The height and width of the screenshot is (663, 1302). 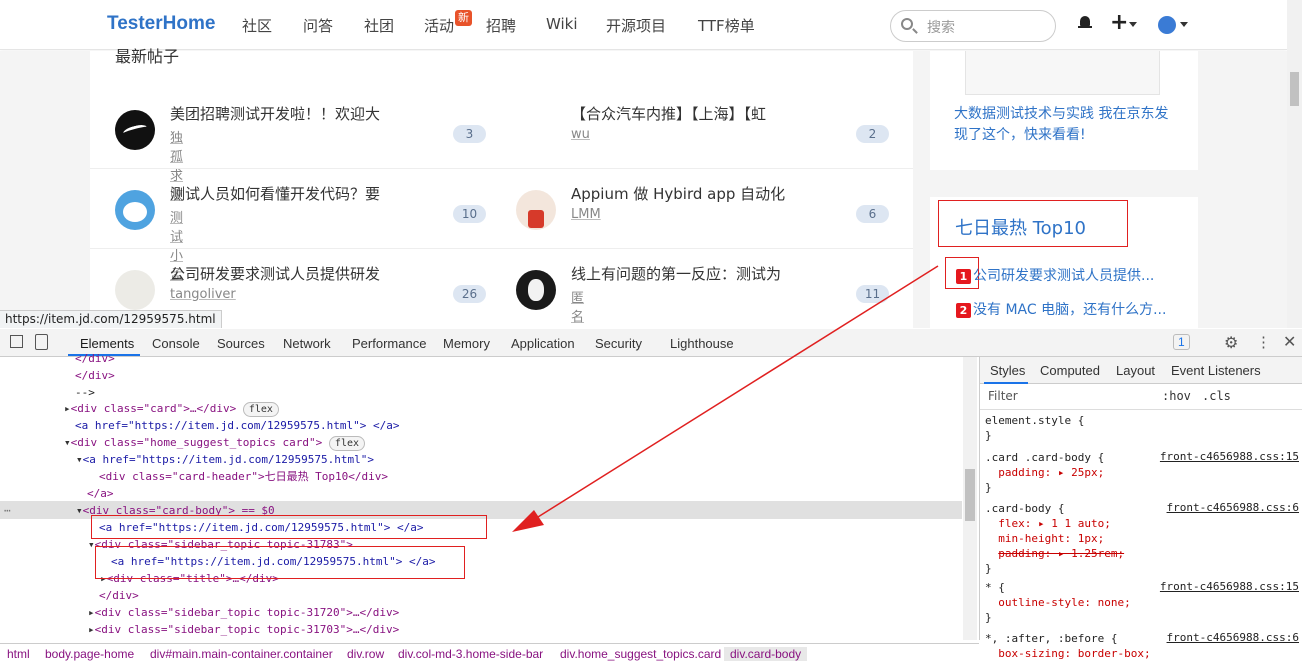 What do you see at coordinates (725, 398) in the screenshot?
I see `annotation-arrow` at bounding box center [725, 398].